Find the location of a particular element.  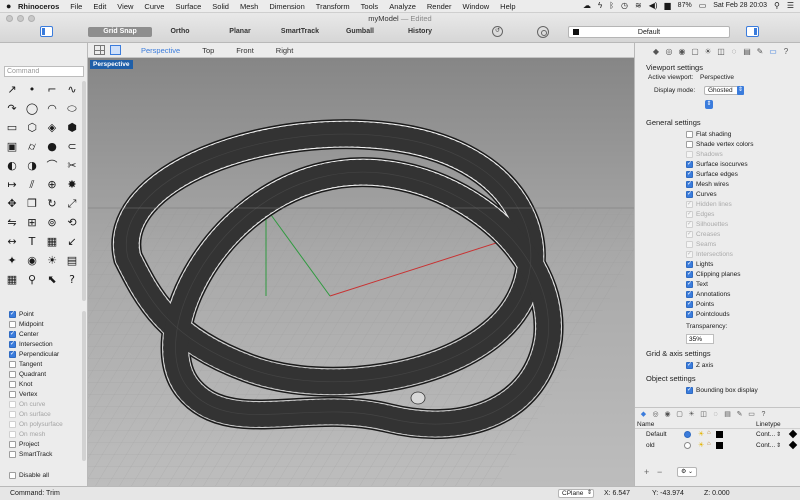

tool-rectangle-icon: ▭ is located at coordinates (12, 127).